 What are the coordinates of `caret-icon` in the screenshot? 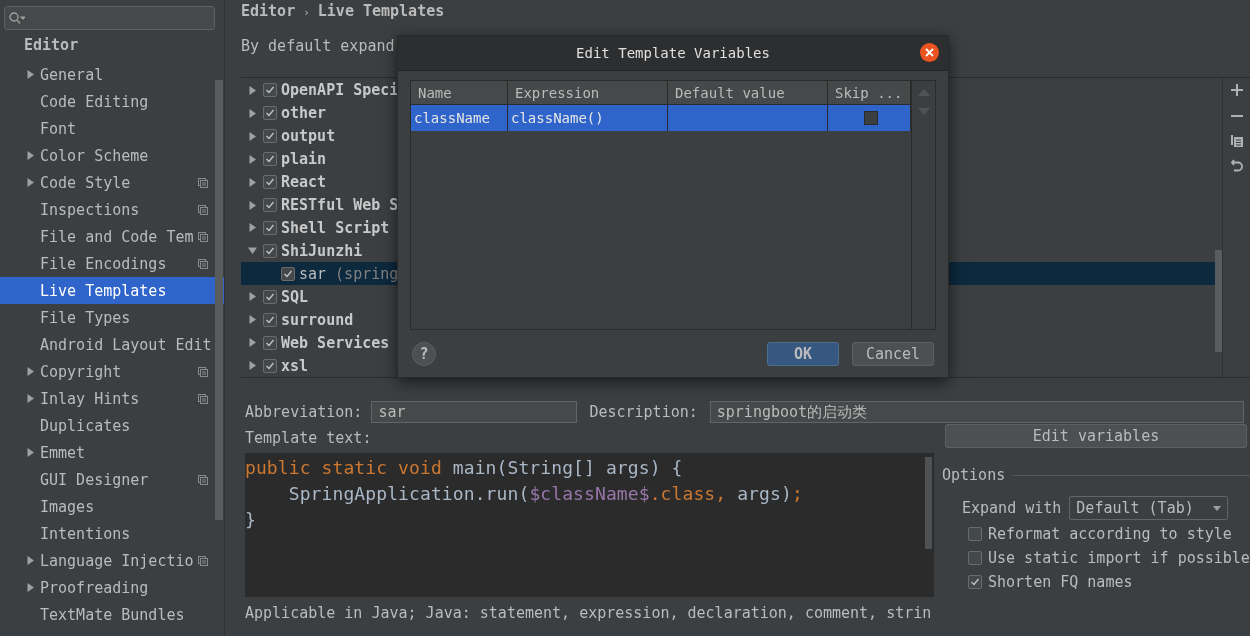 It's located at (1217, 508).